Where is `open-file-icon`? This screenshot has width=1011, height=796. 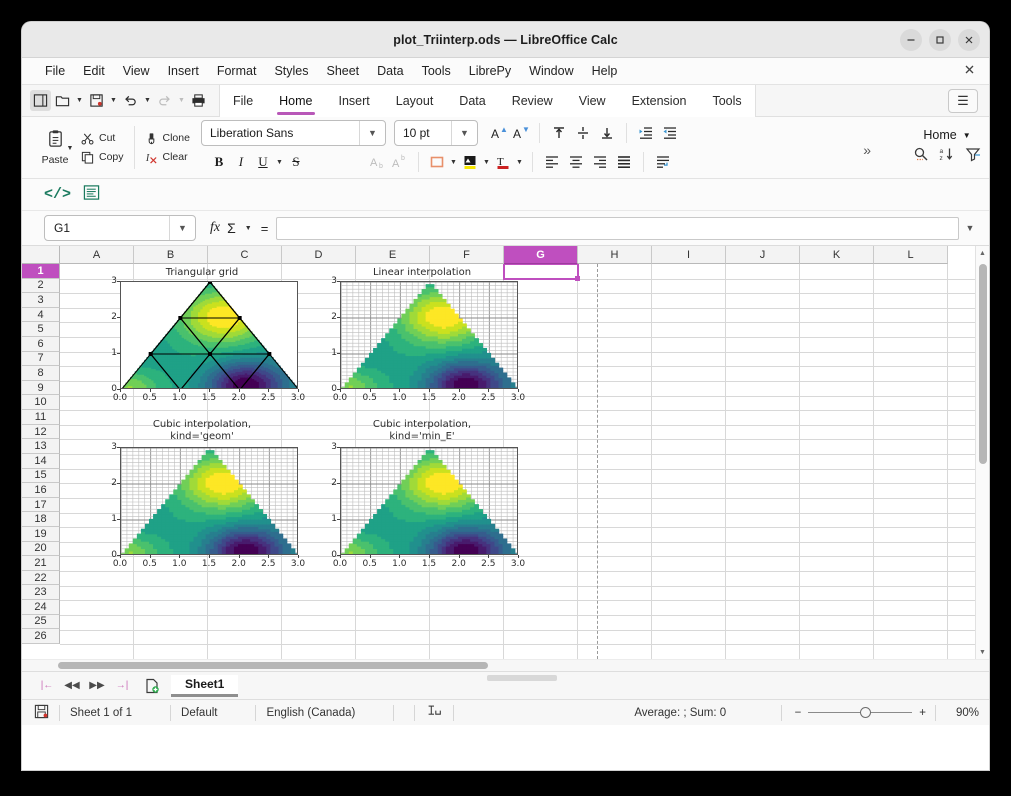 open-file-icon is located at coordinates (62, 100).